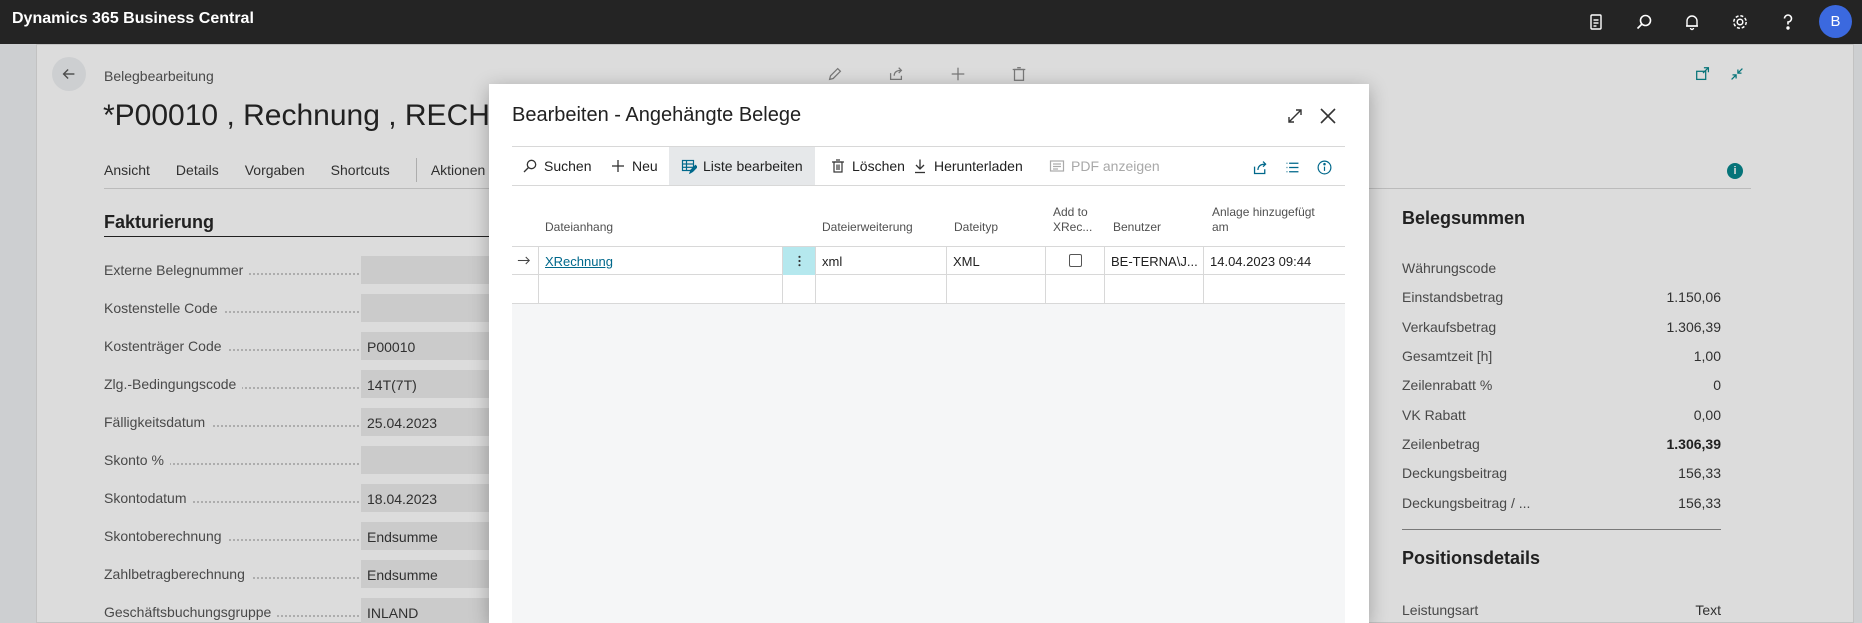  Describe the element at coordinates (1596, 22) in the screenshot. I see `document-icon` at that location.